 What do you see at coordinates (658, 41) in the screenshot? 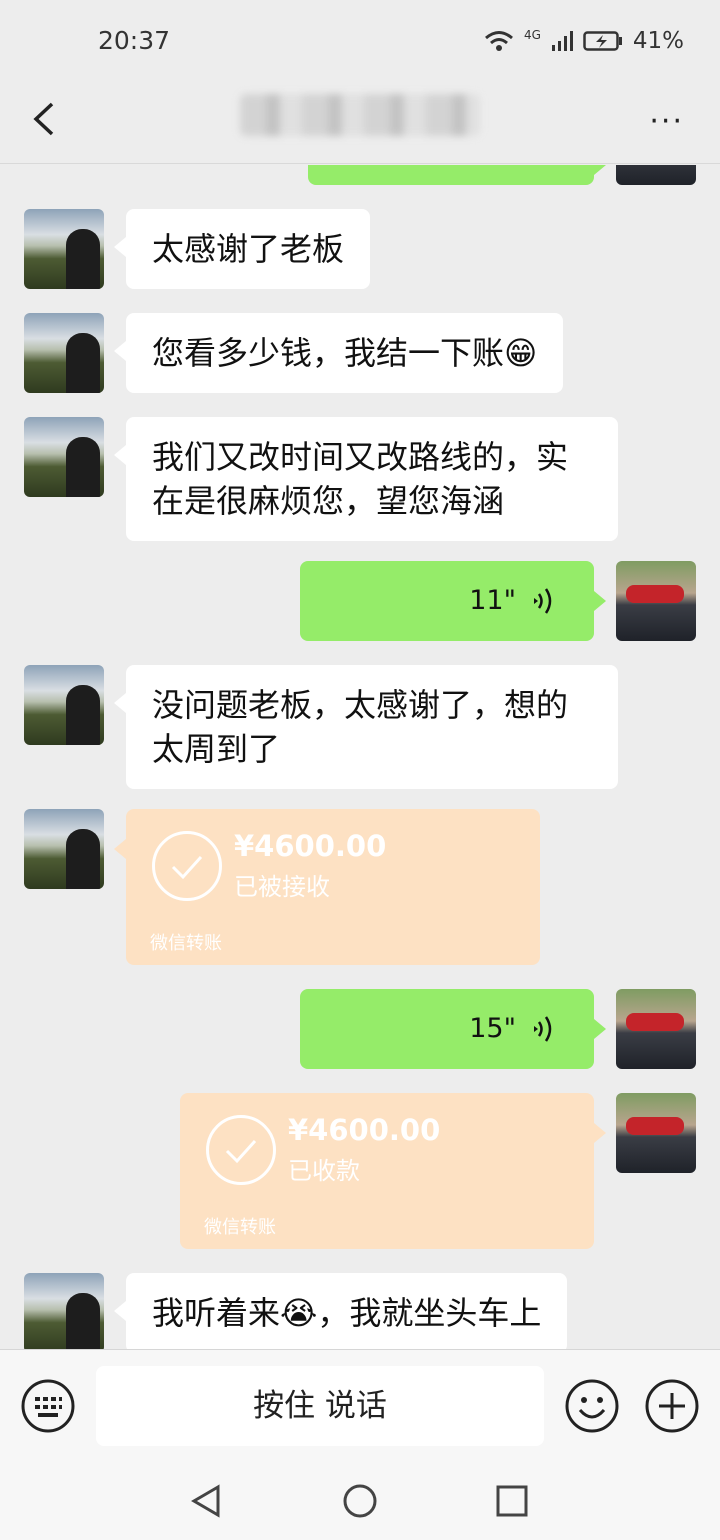
I see `battery-level: 41%` at bounding box center [658, 41].